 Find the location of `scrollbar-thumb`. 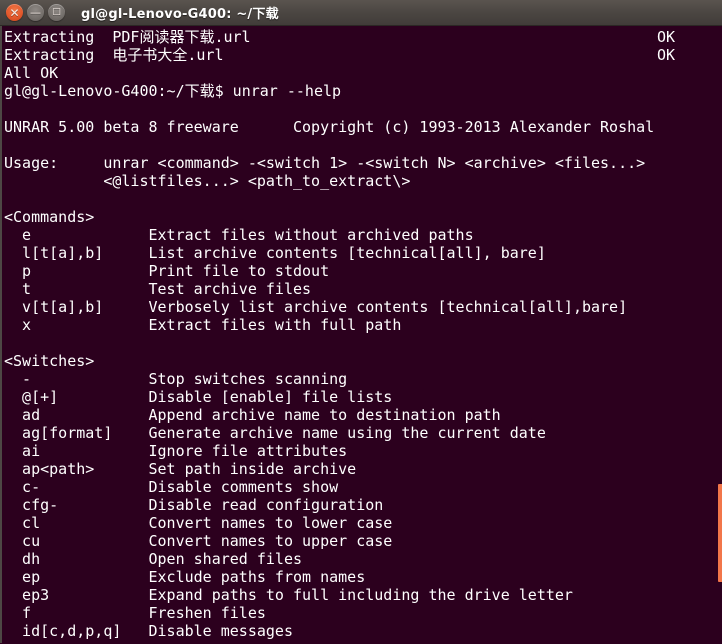

scrollbar-thumb is located at coordinates (720, 533).